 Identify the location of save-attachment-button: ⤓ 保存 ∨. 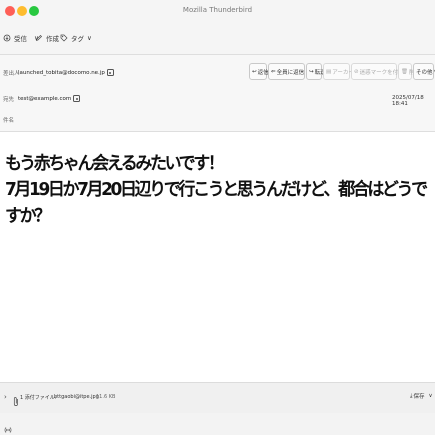
(421, 396).